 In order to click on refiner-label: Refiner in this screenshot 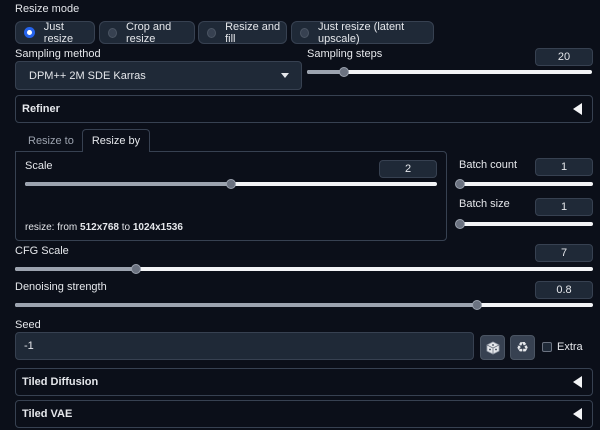, I will do `click(41, 109)`.